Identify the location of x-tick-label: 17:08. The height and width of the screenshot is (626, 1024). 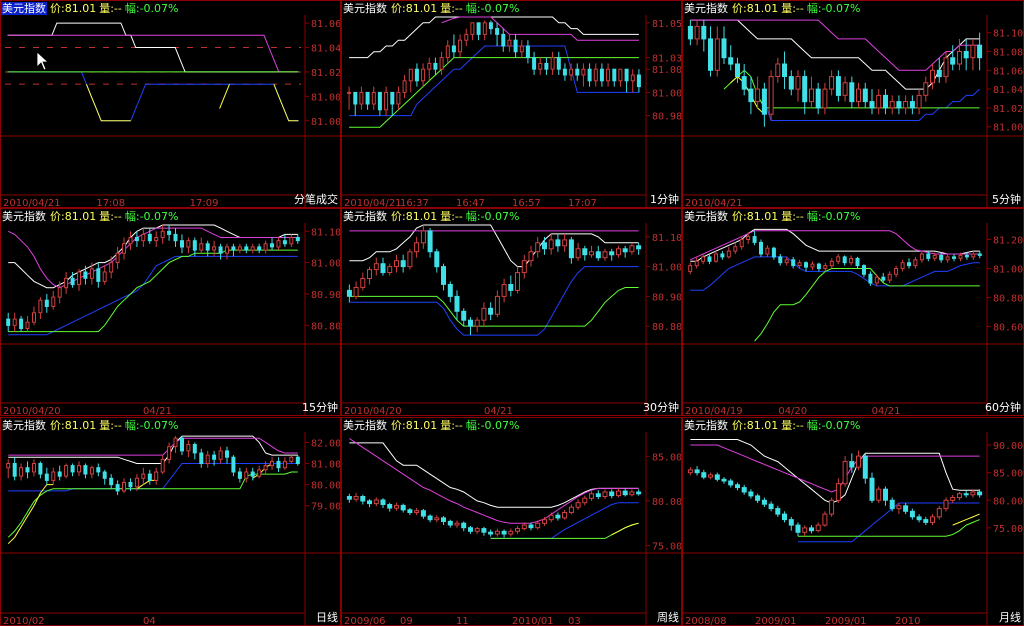
(110, 203).